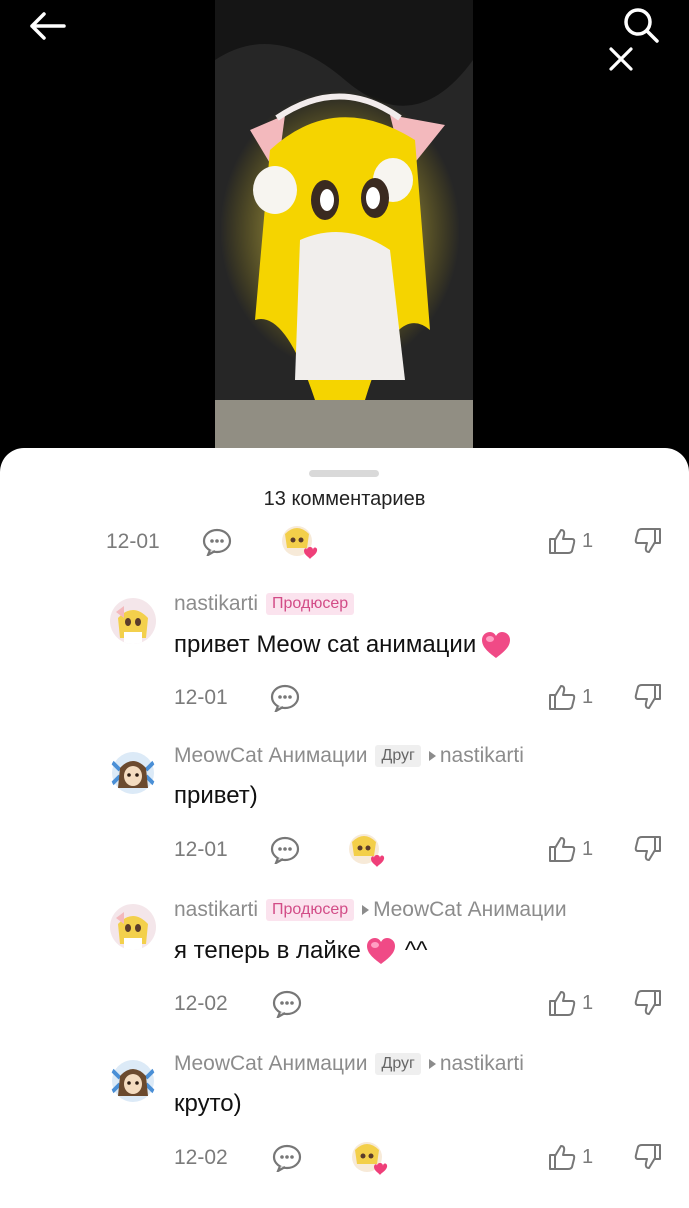 This screenshot has width=689, height=1208. What do you see at coordinates (344, 499) in the screenshot?
I see `comments-count-title: 13 комментариев` at bounding box center [344, 499].